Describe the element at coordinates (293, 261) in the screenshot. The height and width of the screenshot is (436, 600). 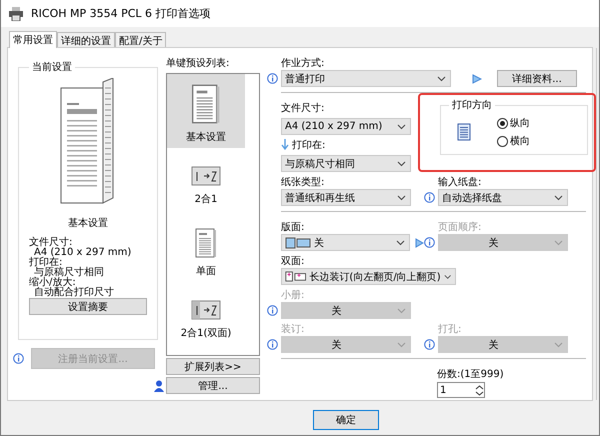
I see `field-label: 双面:` at that location.